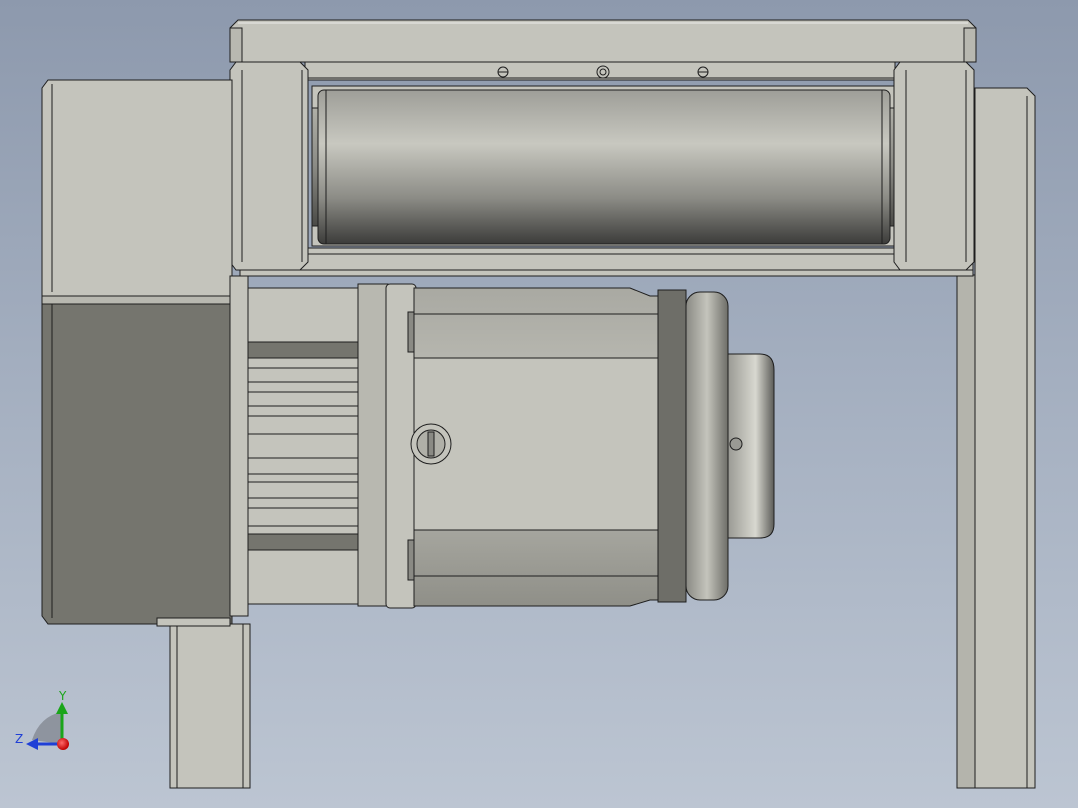 The width and height of the screenshot is (1078, 808). What do you see at coordinates (210, 706) in the screenshot?
I see `left-support-leg` at bounding box center [210, 706].